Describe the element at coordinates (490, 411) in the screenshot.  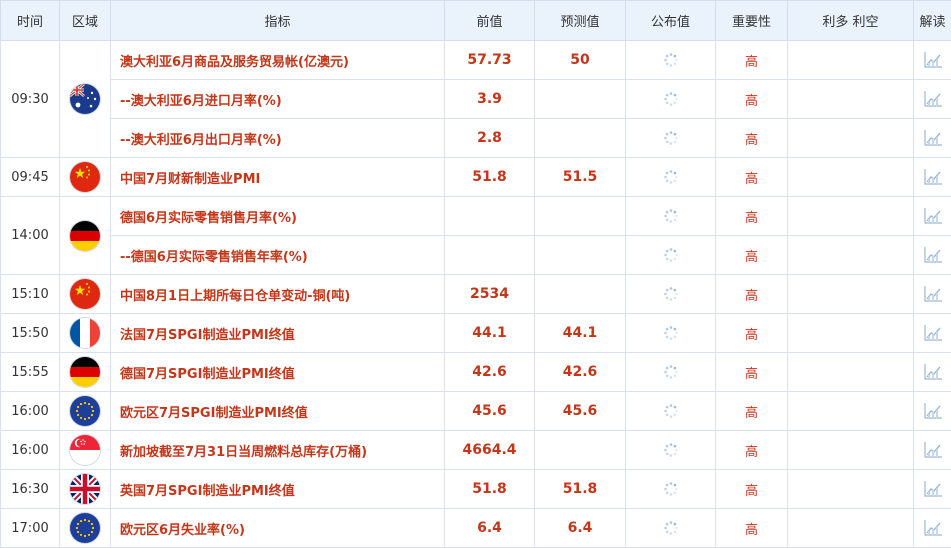
I see `previous-value: 45.6` at that location.